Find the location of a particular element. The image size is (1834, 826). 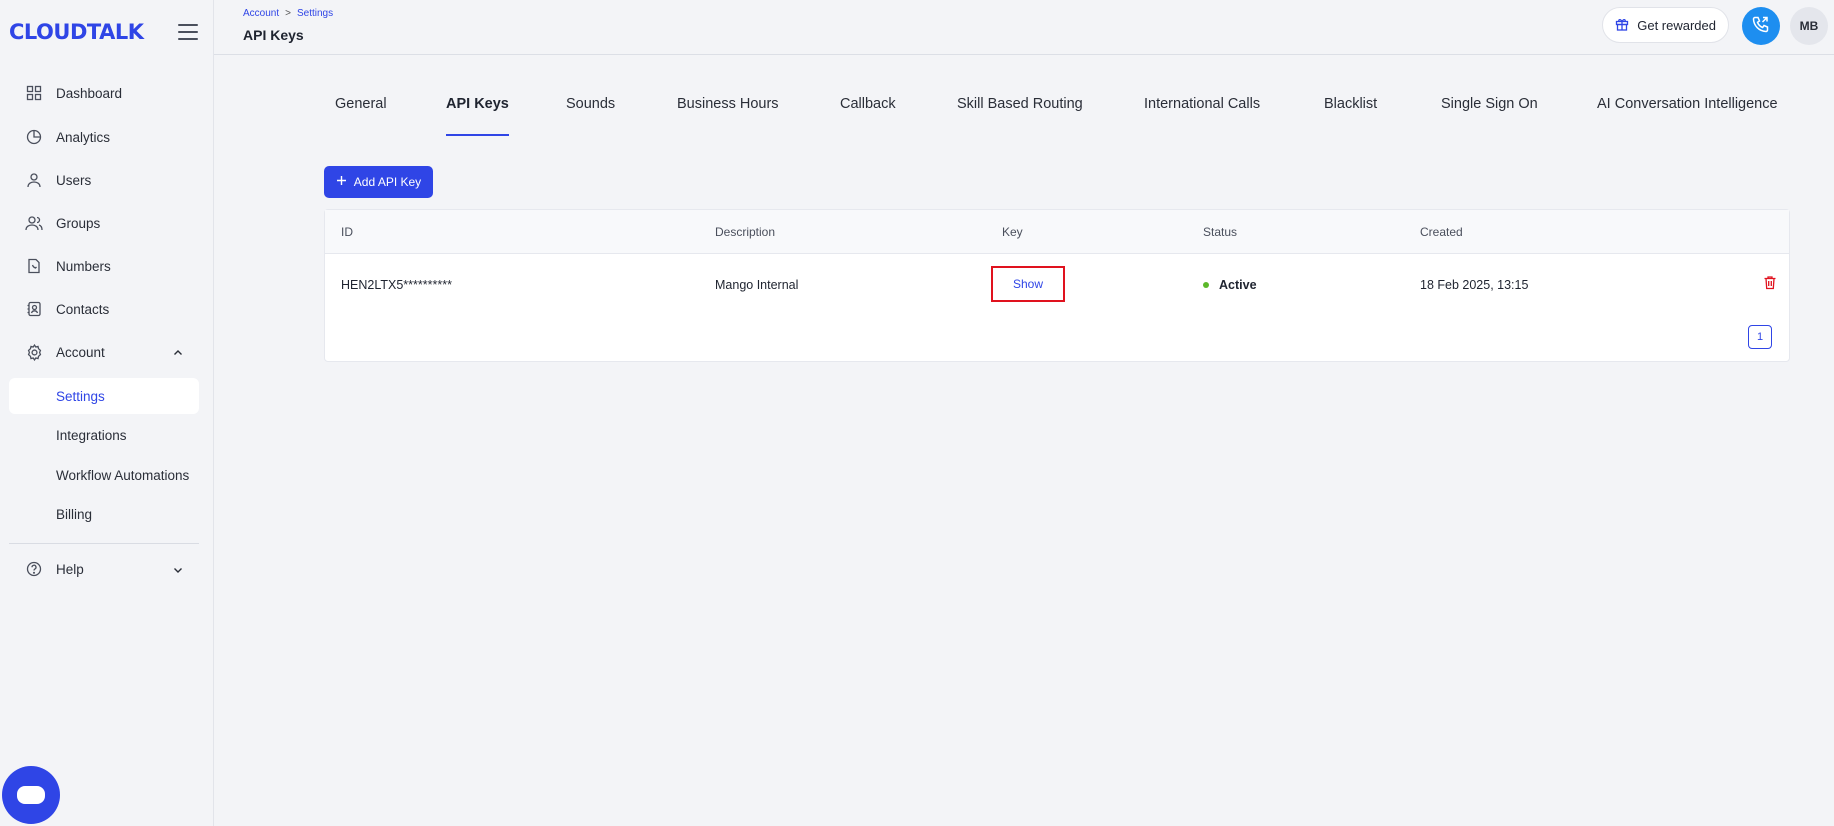

api-key-id: HEN2LTX5********** is located at coordinates (396, 285).